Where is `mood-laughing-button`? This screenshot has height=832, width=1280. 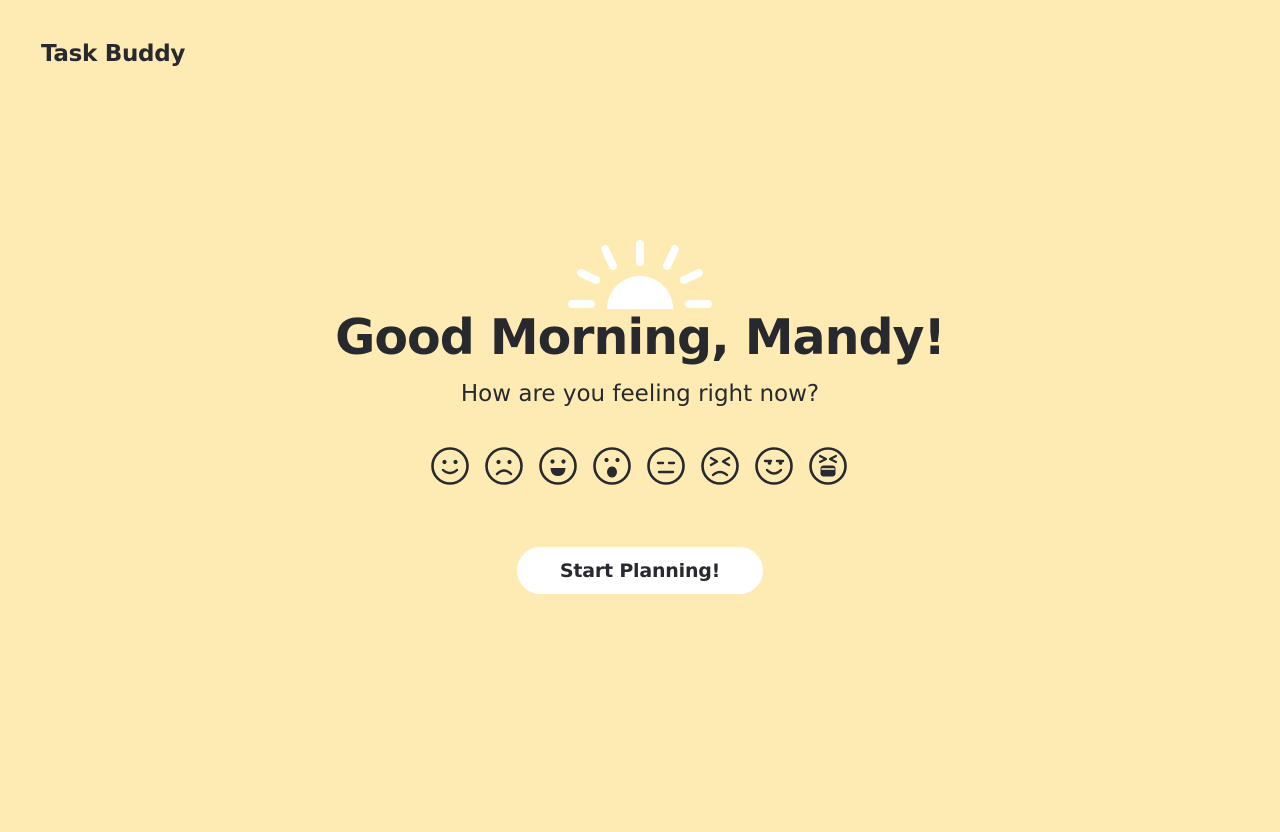
mood-laughing-button is located at coordinates (828, 466).